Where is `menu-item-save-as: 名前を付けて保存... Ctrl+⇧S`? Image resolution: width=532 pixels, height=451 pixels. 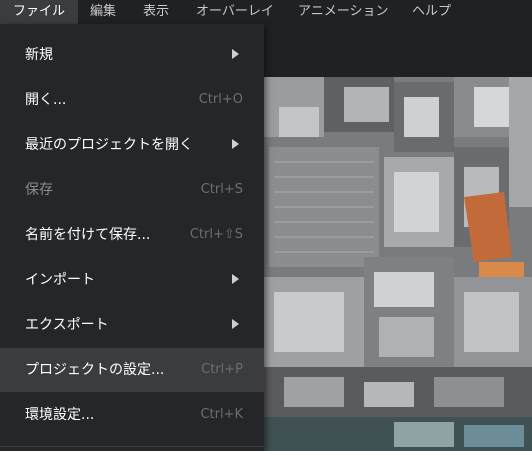
menu-item-save-as: 名前を付けて保存... Ctrl+⇧S is located at coordinates (132, 235).